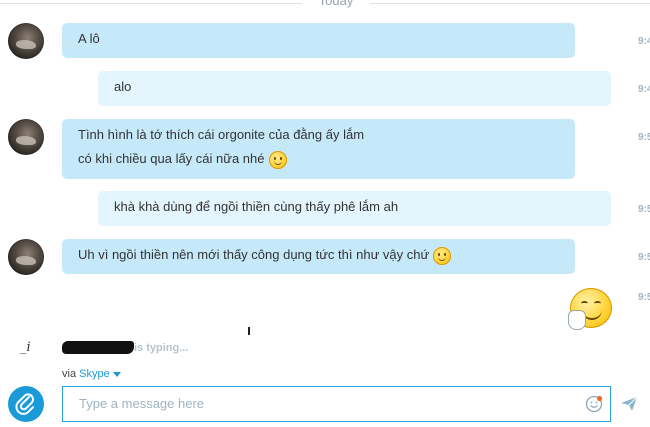  Describe the element at coordinates (249, 331) in the screenshot. I see `text-cursor` at that location.